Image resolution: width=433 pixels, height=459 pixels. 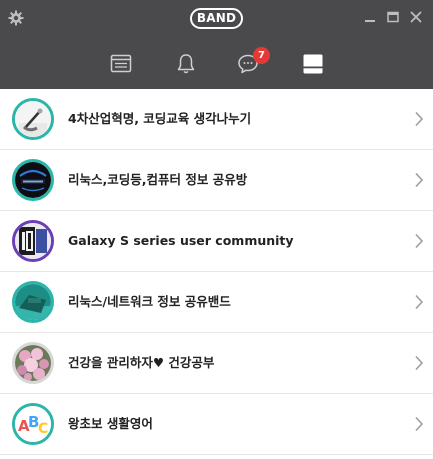 I want to click on band-name: 리눅스/네트워크 정보 공유밴드, so click(x=149, y=301).